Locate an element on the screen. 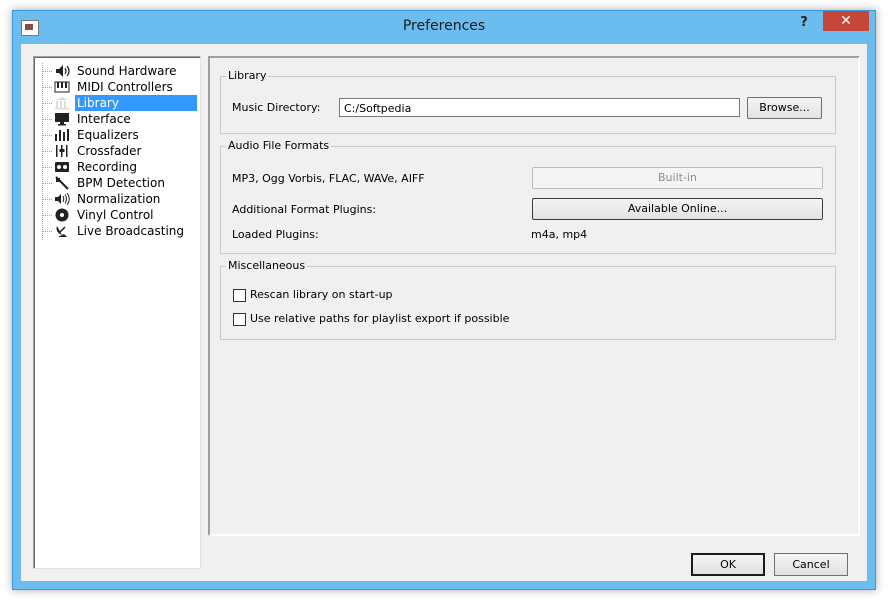  sidebar-item-equalizers: Equalizers is located at coordinates (121, 135).